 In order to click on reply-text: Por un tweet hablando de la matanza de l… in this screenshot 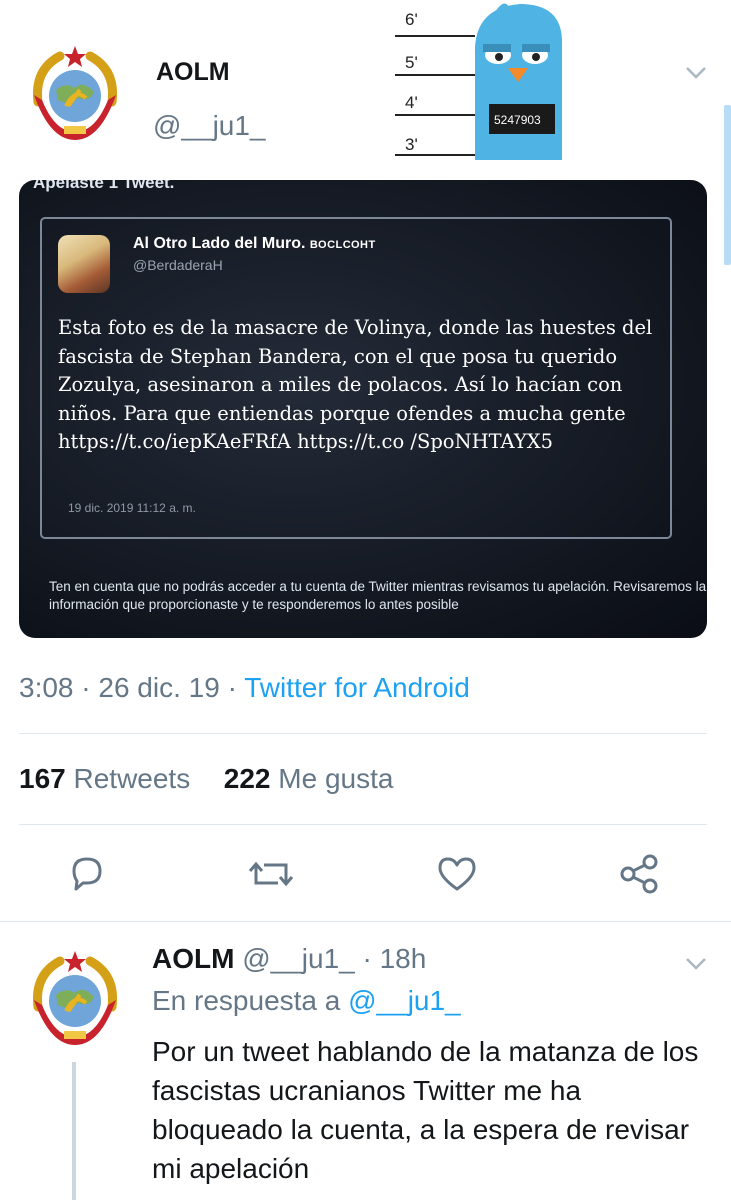, I will do `click(425, 1110)`.